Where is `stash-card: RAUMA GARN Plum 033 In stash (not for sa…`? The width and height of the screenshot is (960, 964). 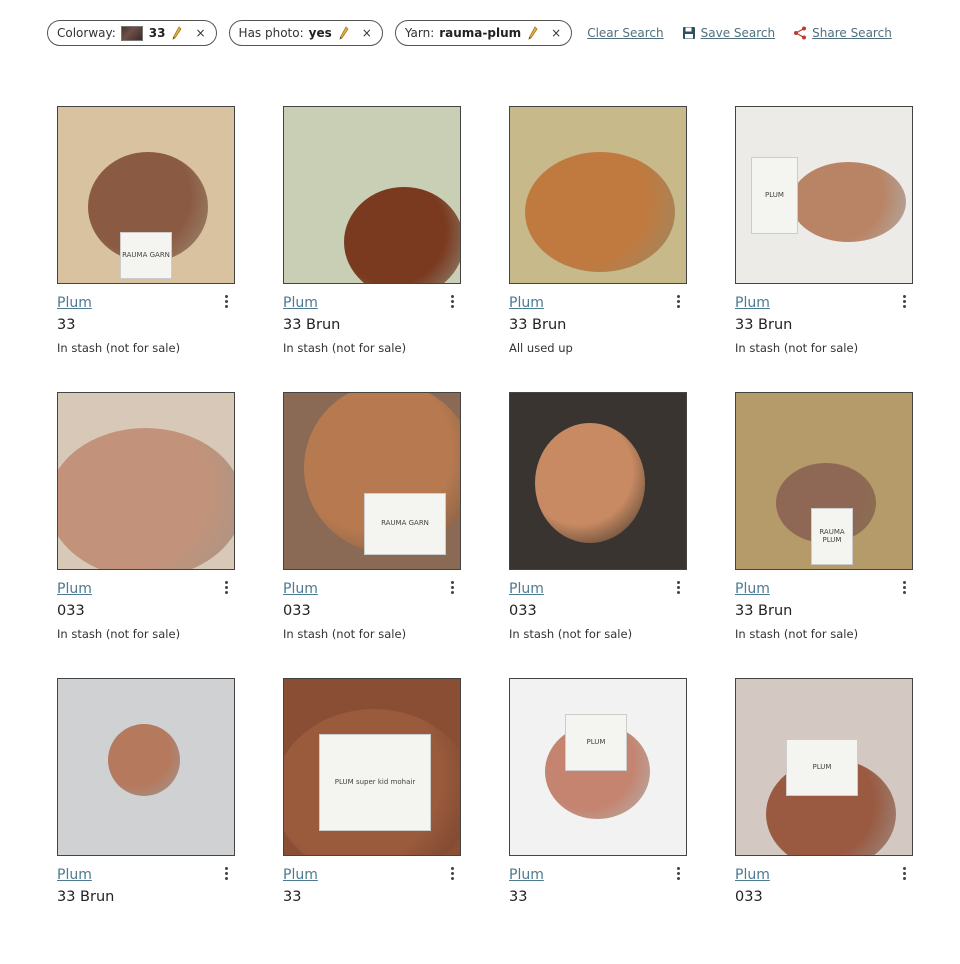 stash-card: RAUMA GARN Plum 033 In stash (not for sa… is located at coordinates (372, 535).